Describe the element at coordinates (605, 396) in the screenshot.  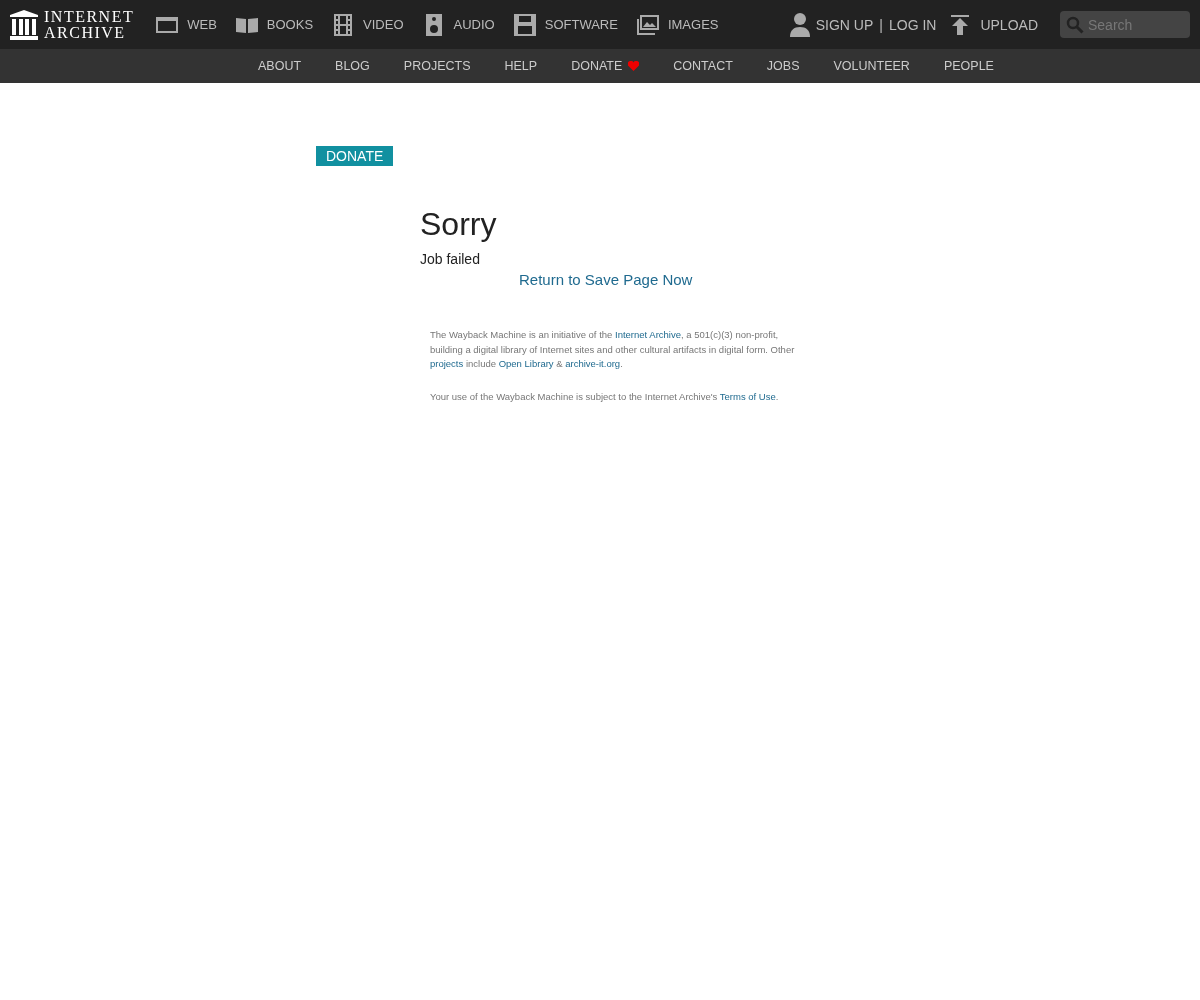
I see `footer-paragraph: Your use of the Wayback Machine is subject to the Internet Archive's Terms of Use.` at that location.